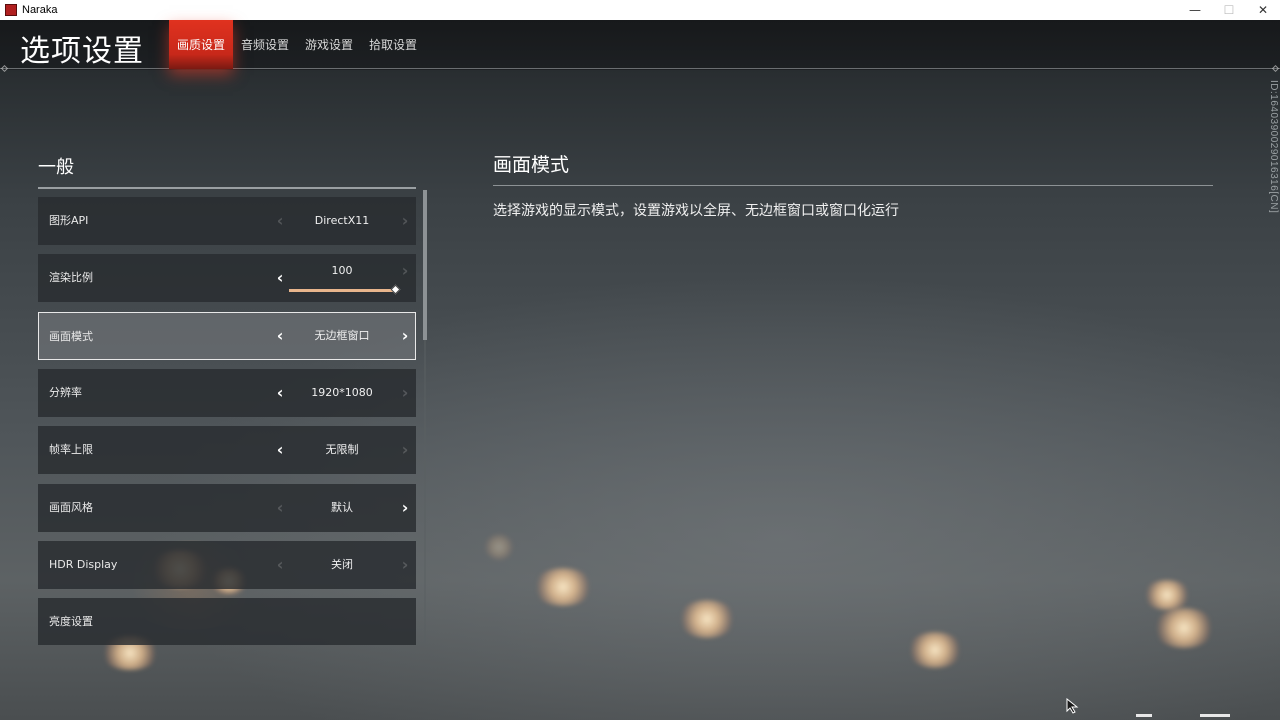 The image size is (1280, 720). Describe the element at coordinates (56, 167) in the screenshot. I see `section-title-general: 一般` at that location.